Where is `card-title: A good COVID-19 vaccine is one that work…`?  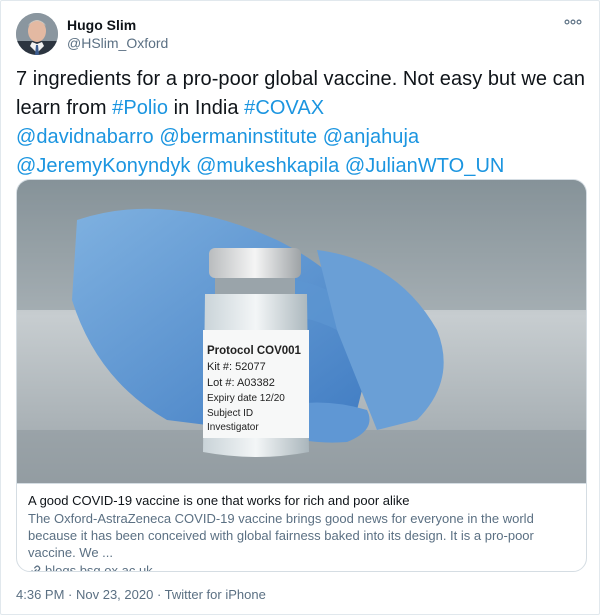
card-title: A good COVID-19 vaccine is one that work… is located at coordinates (219, 500).